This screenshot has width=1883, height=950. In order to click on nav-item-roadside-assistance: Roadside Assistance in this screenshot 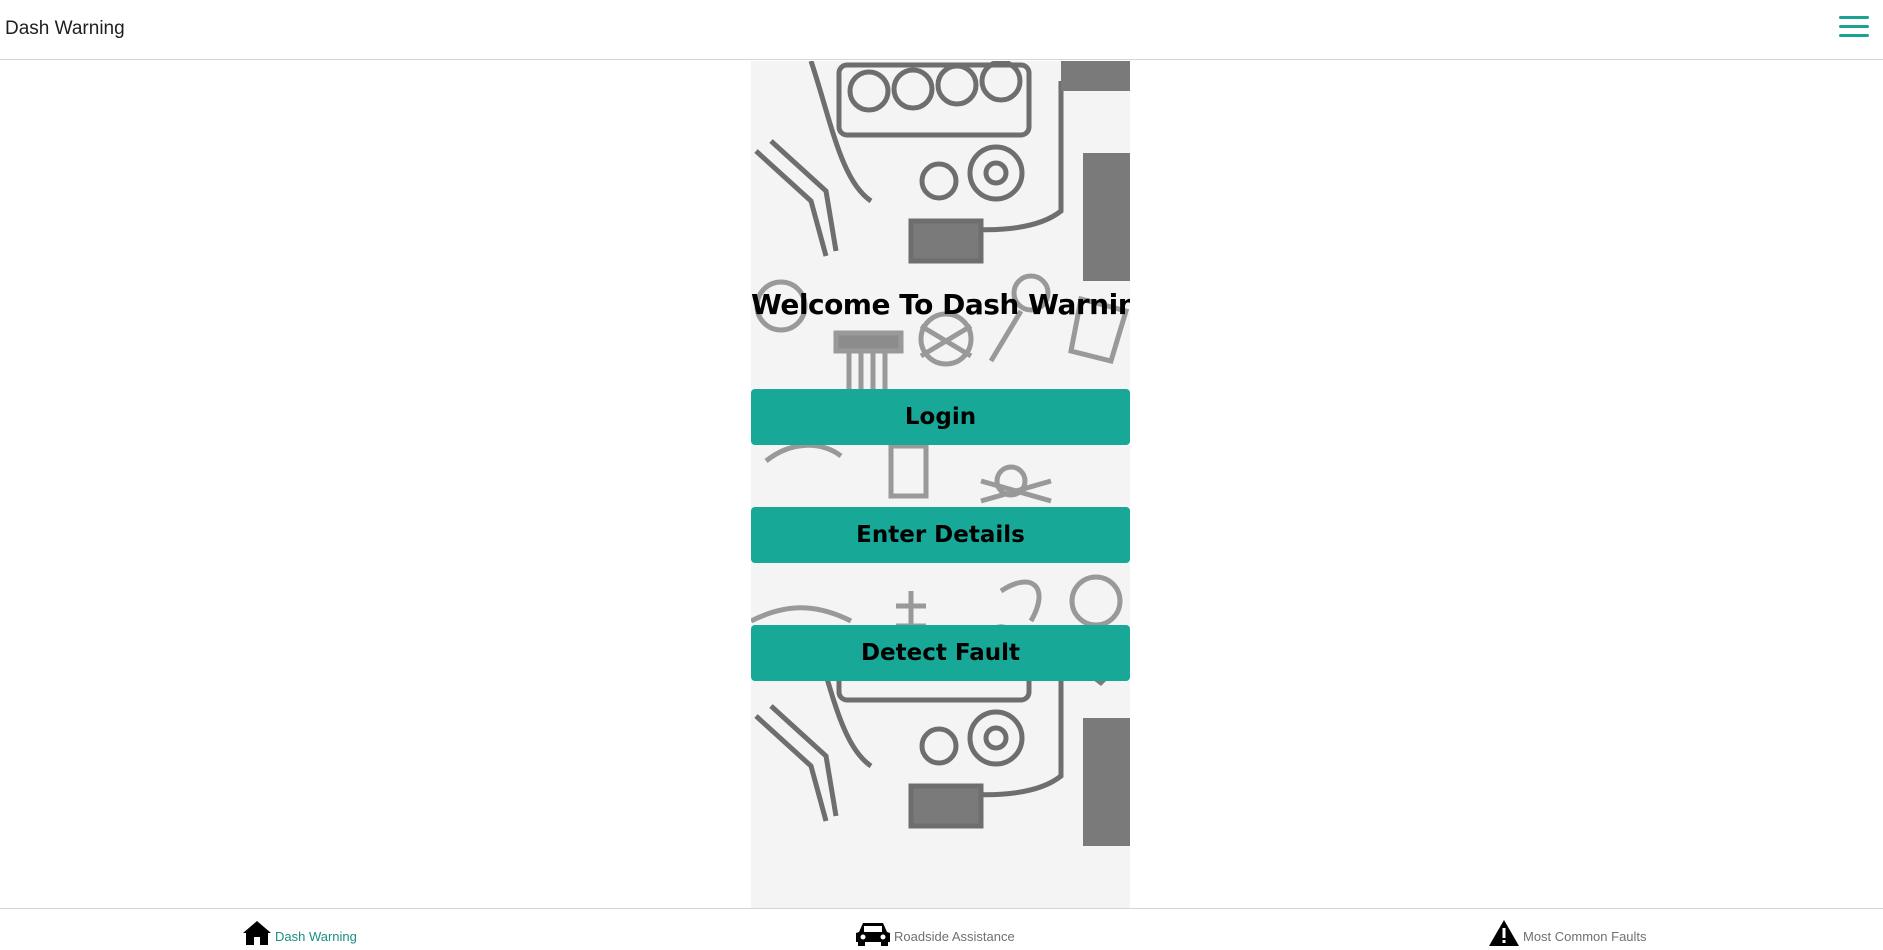, I will do `click(935, 933)`.